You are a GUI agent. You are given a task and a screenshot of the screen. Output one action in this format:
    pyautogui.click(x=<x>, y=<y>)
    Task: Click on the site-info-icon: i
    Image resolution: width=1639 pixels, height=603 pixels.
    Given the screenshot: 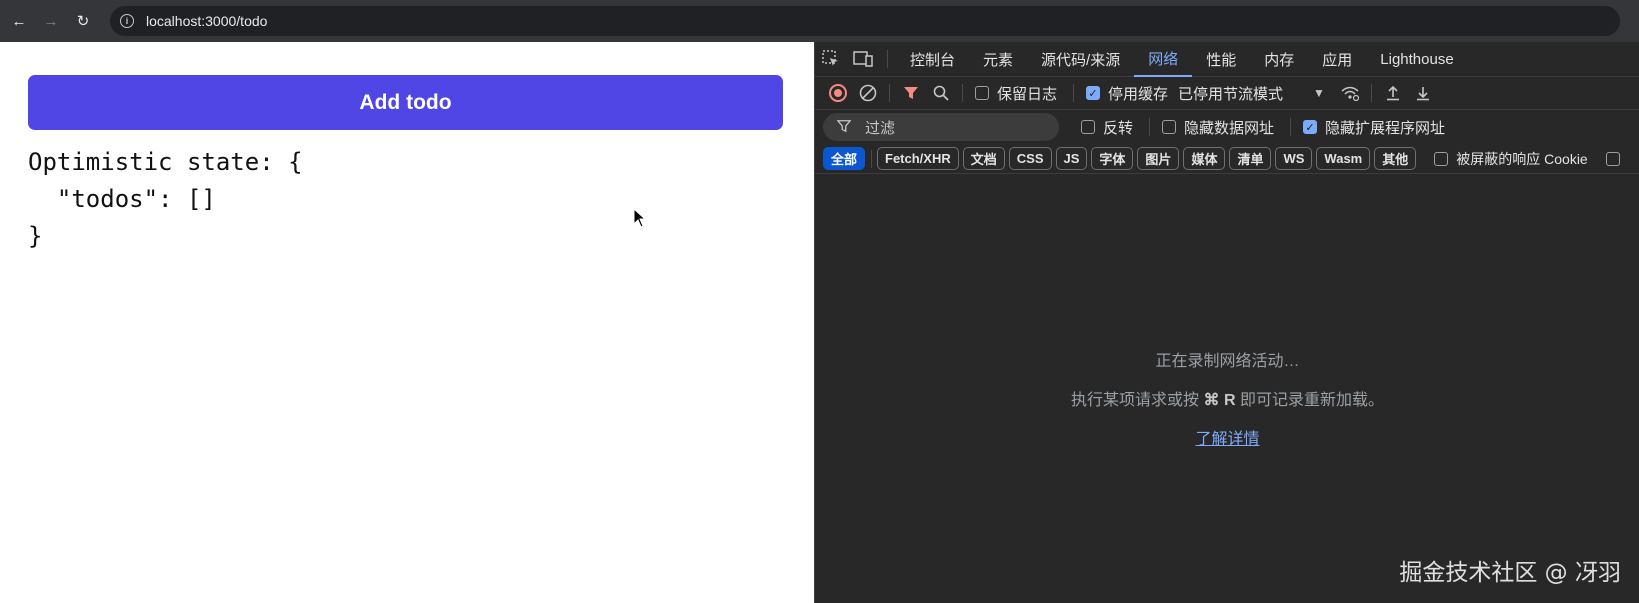 What is the action you would take?
    pyautogui.click(x=127, y=21)
    